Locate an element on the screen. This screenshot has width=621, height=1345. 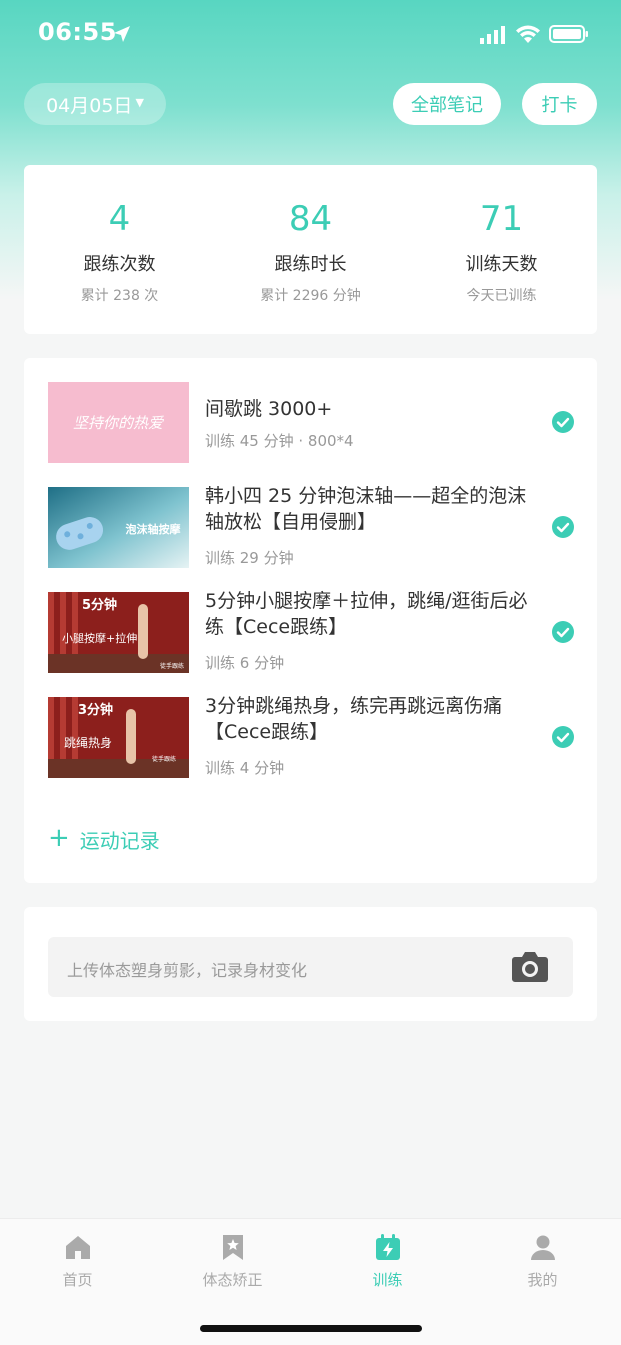
upload-placeholder: 上传体态塑身剪影，记录身材变化 is located at coordinates (187, 970).